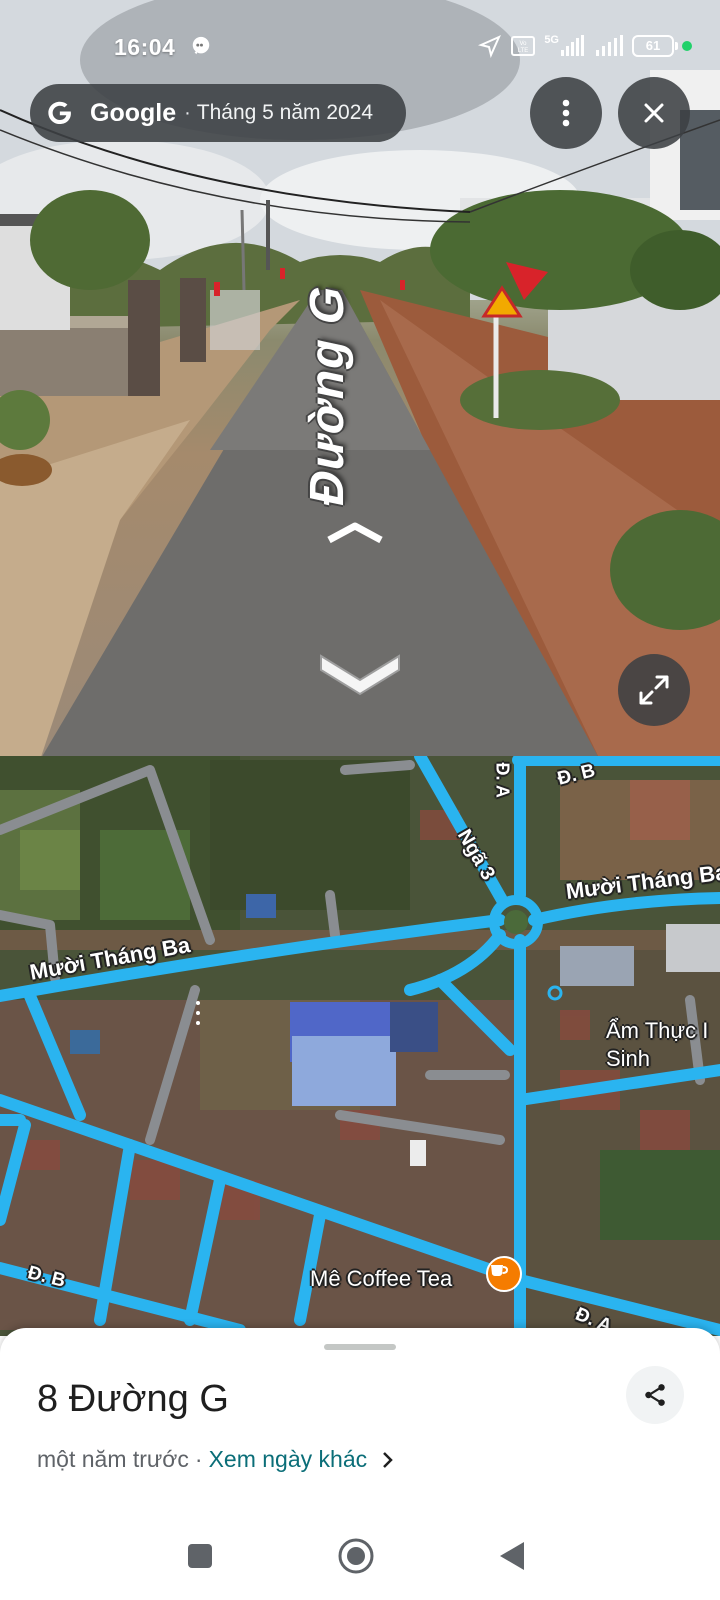 Image resolution: width=720 pixels, height=1600 pixels. I want to click on move-back-arrow-icon, so click(360, 674).